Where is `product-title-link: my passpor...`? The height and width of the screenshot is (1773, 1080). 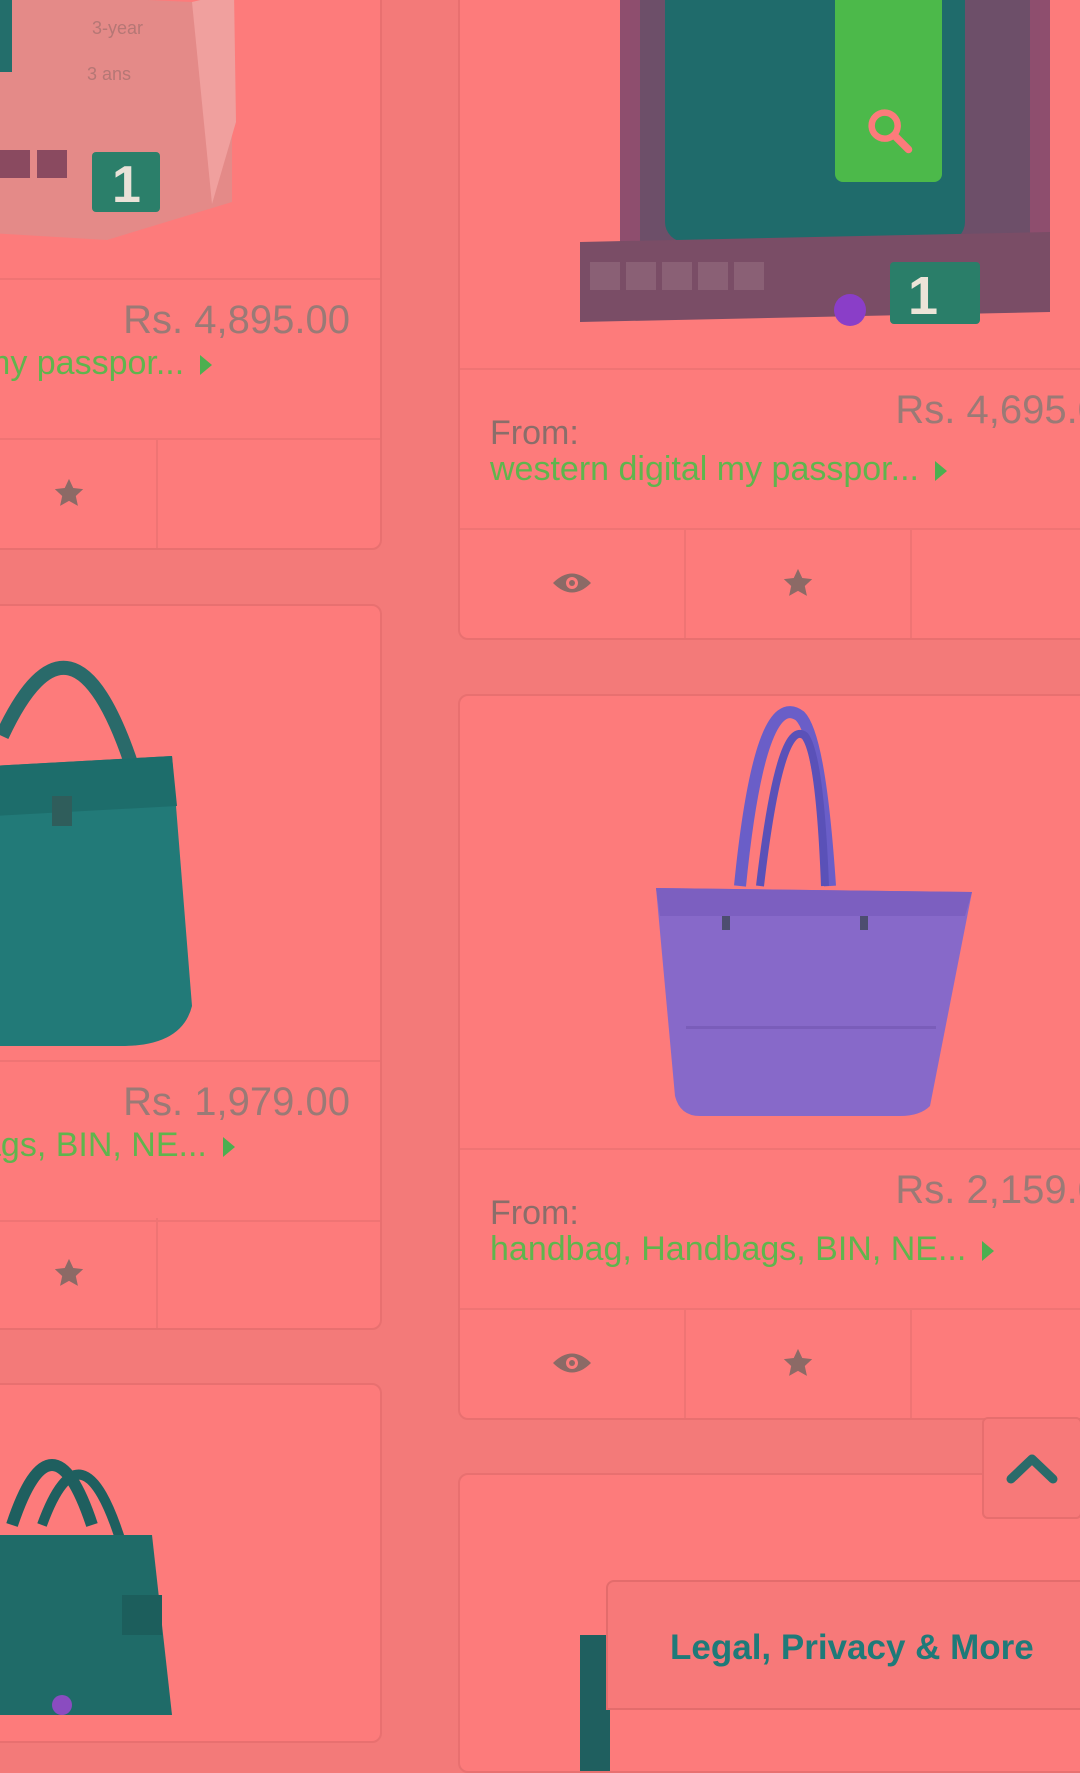 product-title-link: my passpor... is located at coordinates (106, 363).